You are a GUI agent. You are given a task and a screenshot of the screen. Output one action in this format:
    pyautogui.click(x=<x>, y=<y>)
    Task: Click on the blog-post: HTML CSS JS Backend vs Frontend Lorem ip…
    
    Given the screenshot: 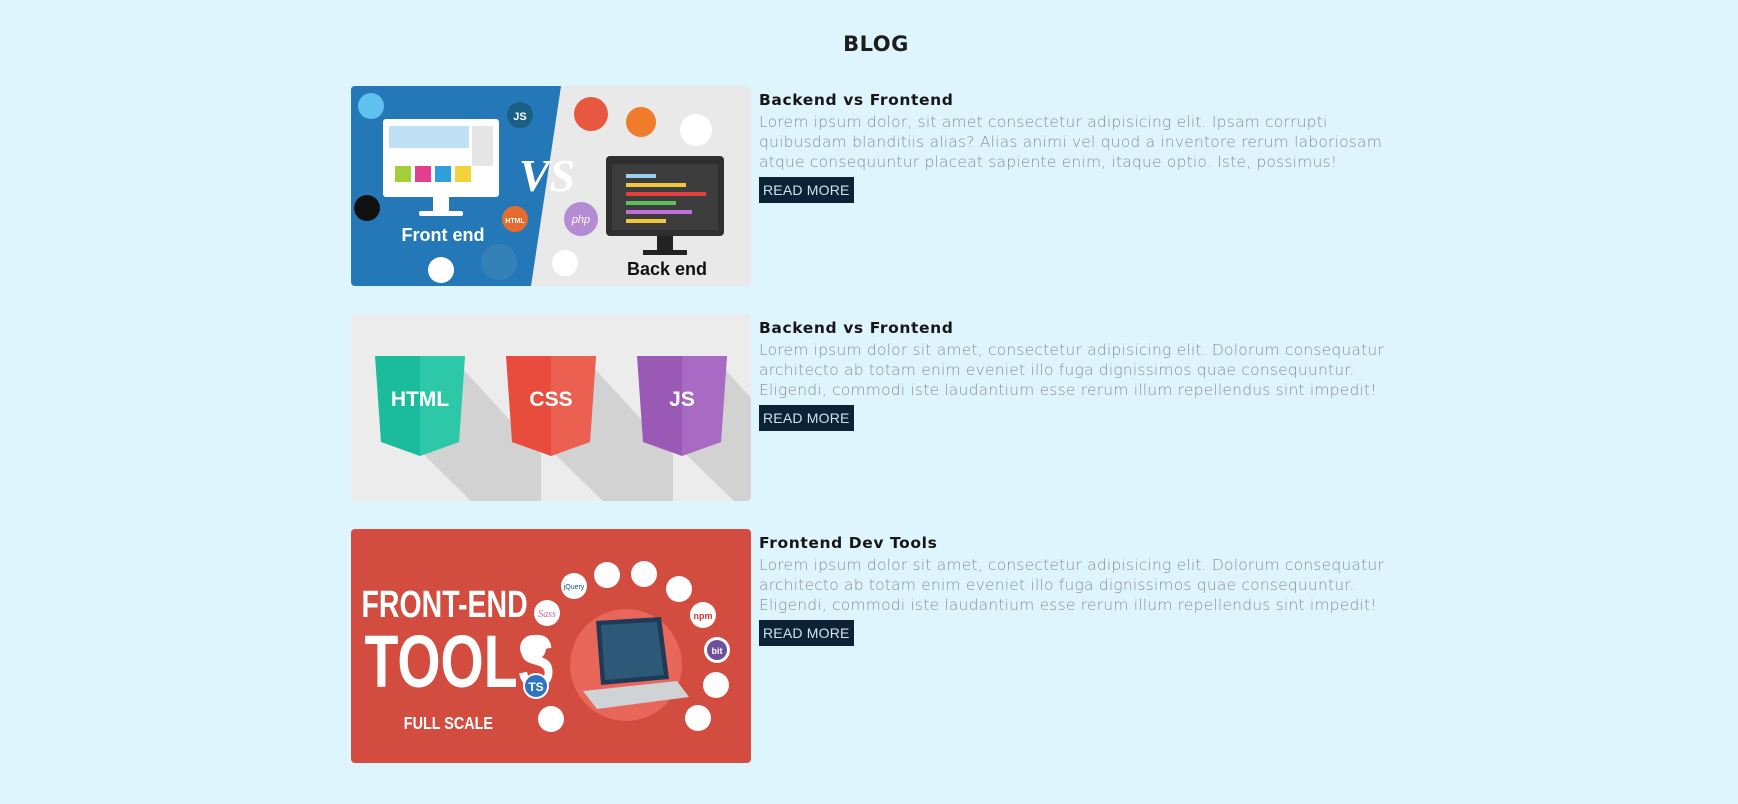 What is the action you would take?
    pyautogui.click(x=876, y=407)
    